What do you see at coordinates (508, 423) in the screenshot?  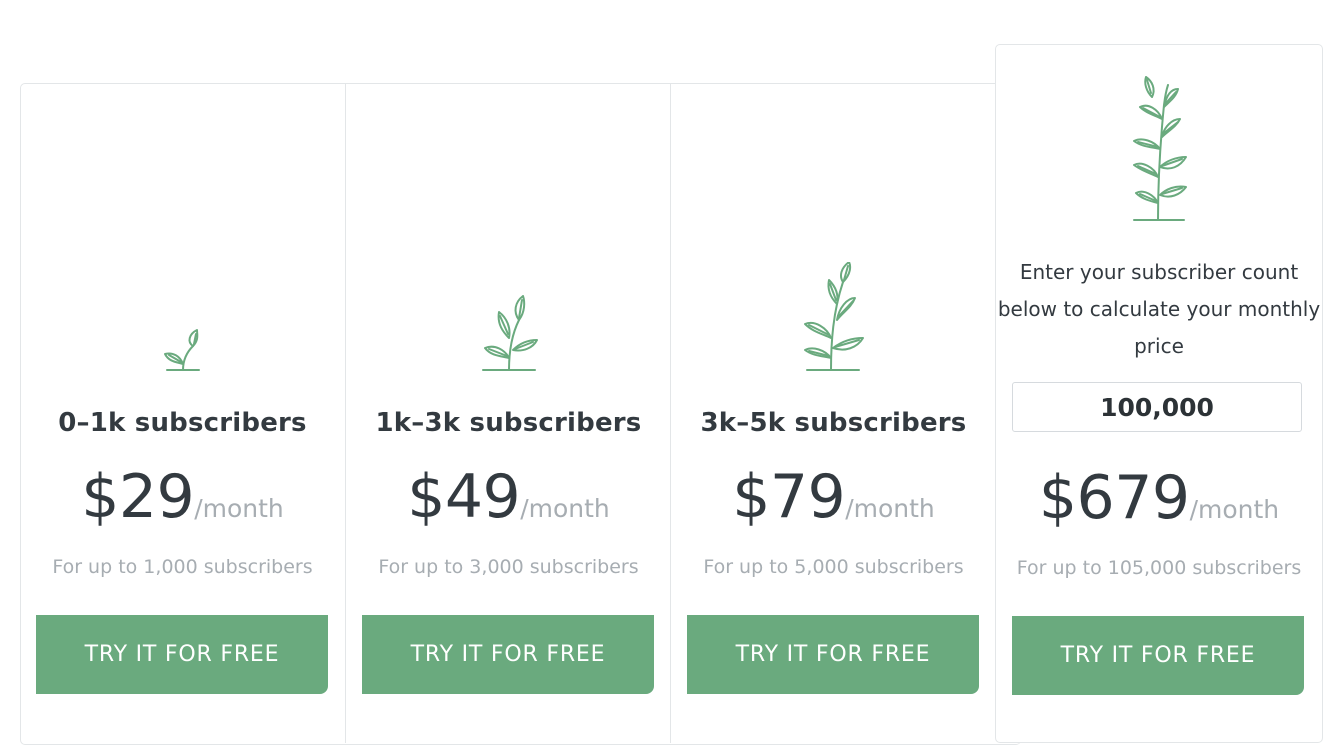 I see `plan-title: 1k–3k subscribers` at bounding box center [508, 423].